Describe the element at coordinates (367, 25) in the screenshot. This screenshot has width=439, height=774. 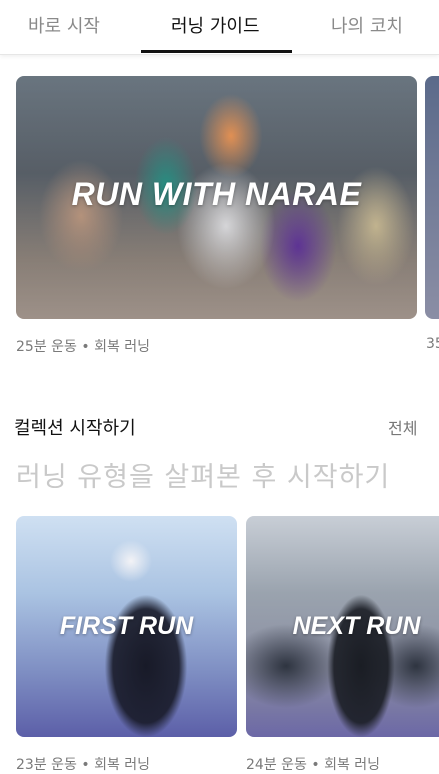
I see `tab-my-coach: 나의 코치` at that location.